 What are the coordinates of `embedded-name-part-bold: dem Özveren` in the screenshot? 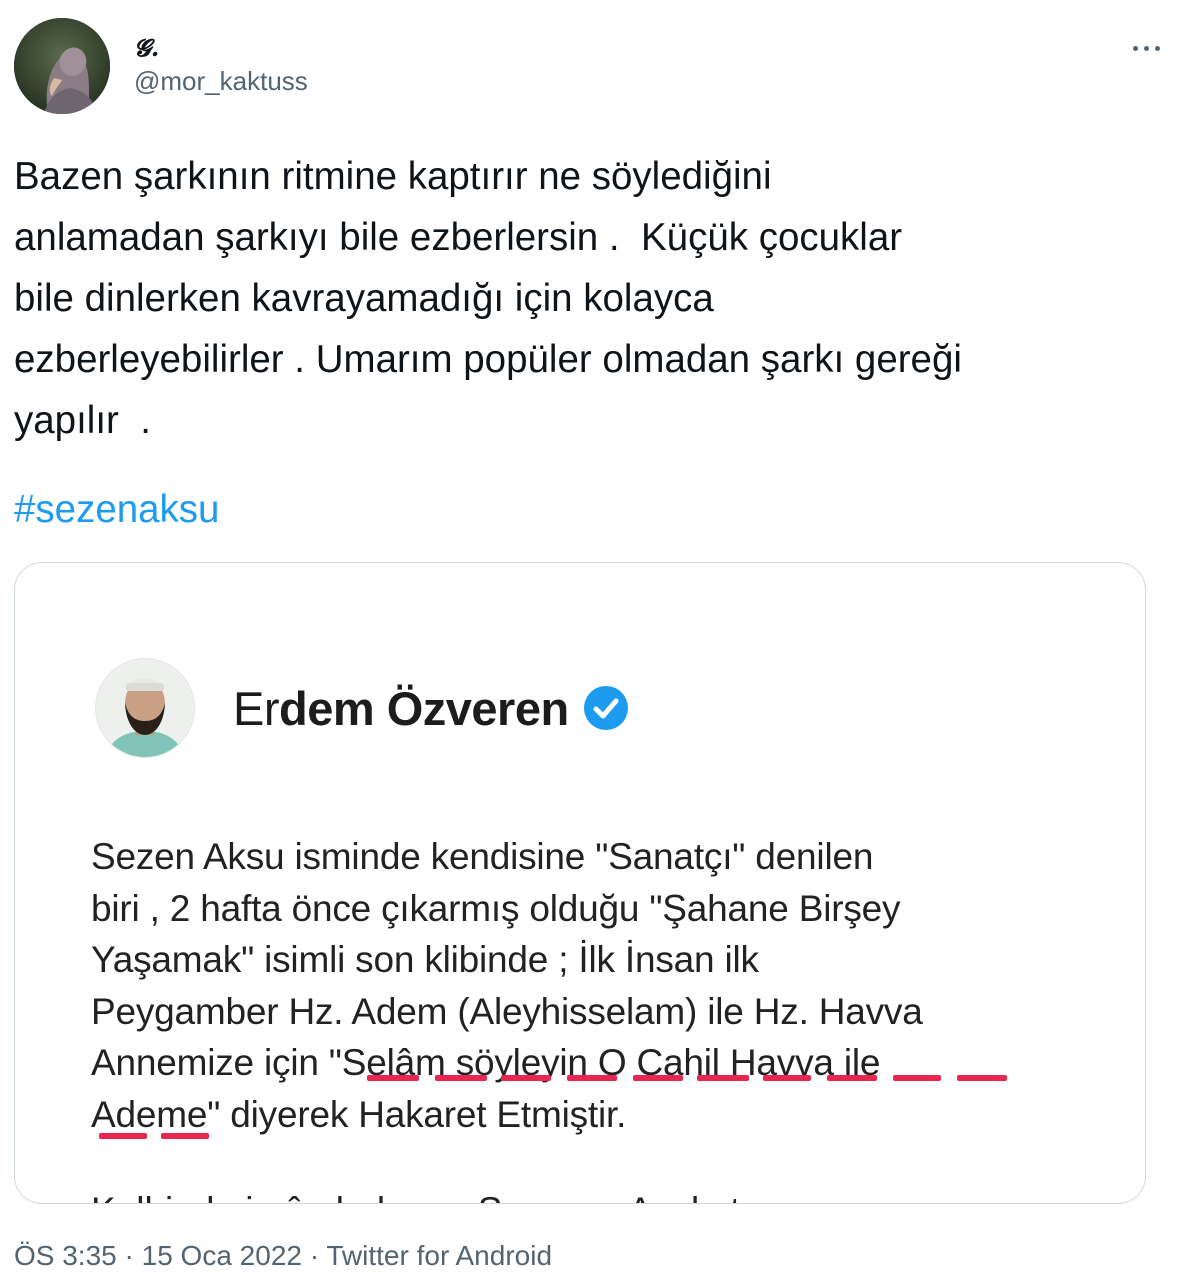 It's located at (424, 708).